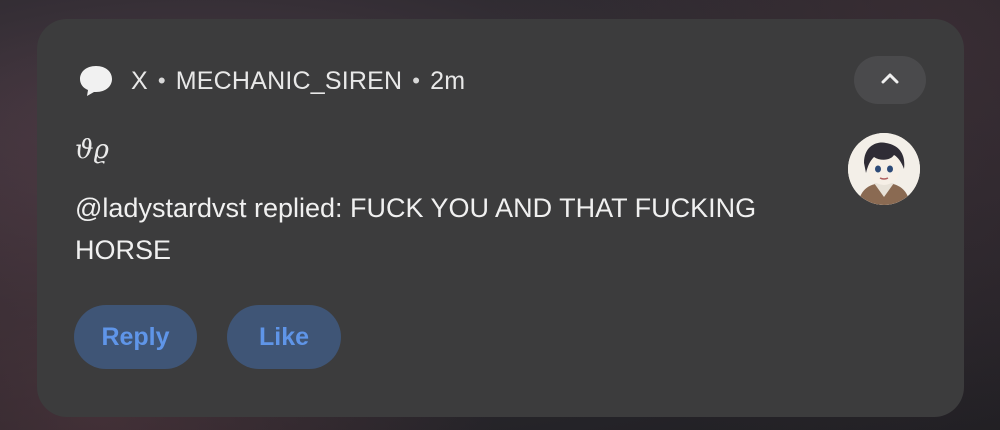 This screenshot has width=1000, height=430. I want to click on notification-title: ϑϱ, so click(92, 150).